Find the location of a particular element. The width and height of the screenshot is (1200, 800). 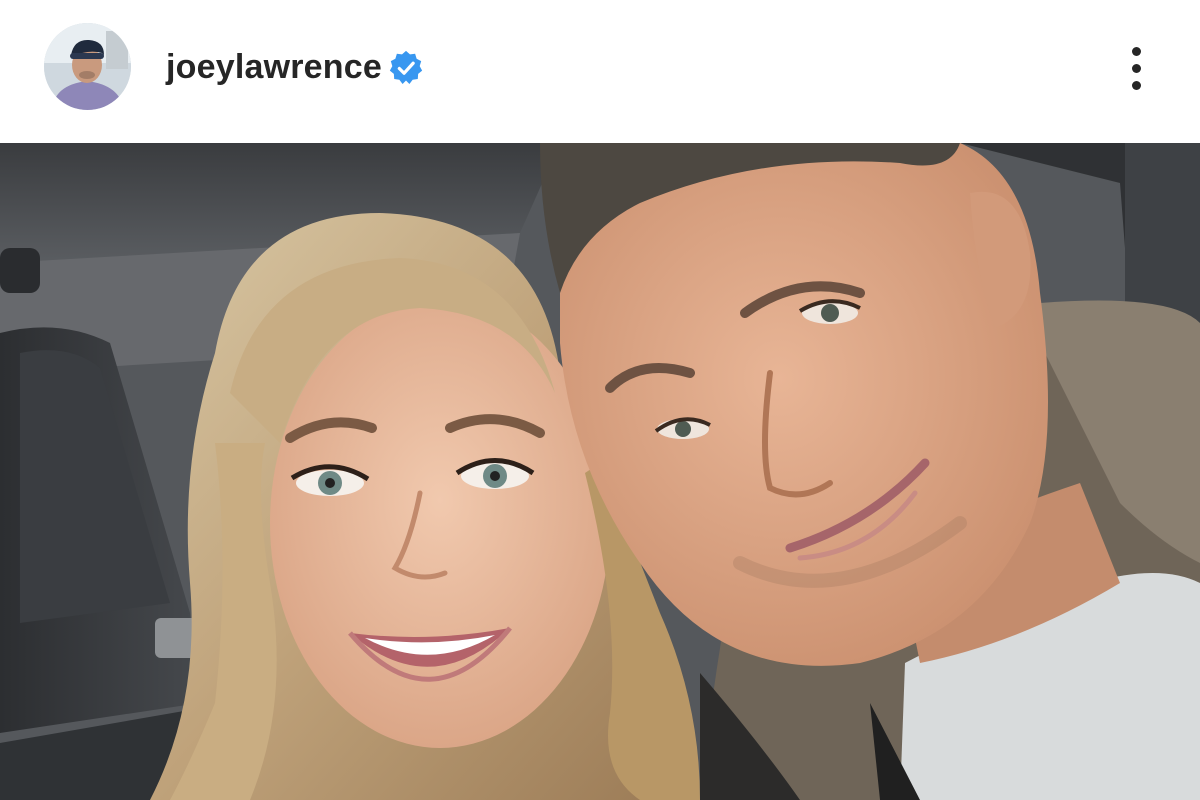

more-options-button is located at coordinates (1136, 68).